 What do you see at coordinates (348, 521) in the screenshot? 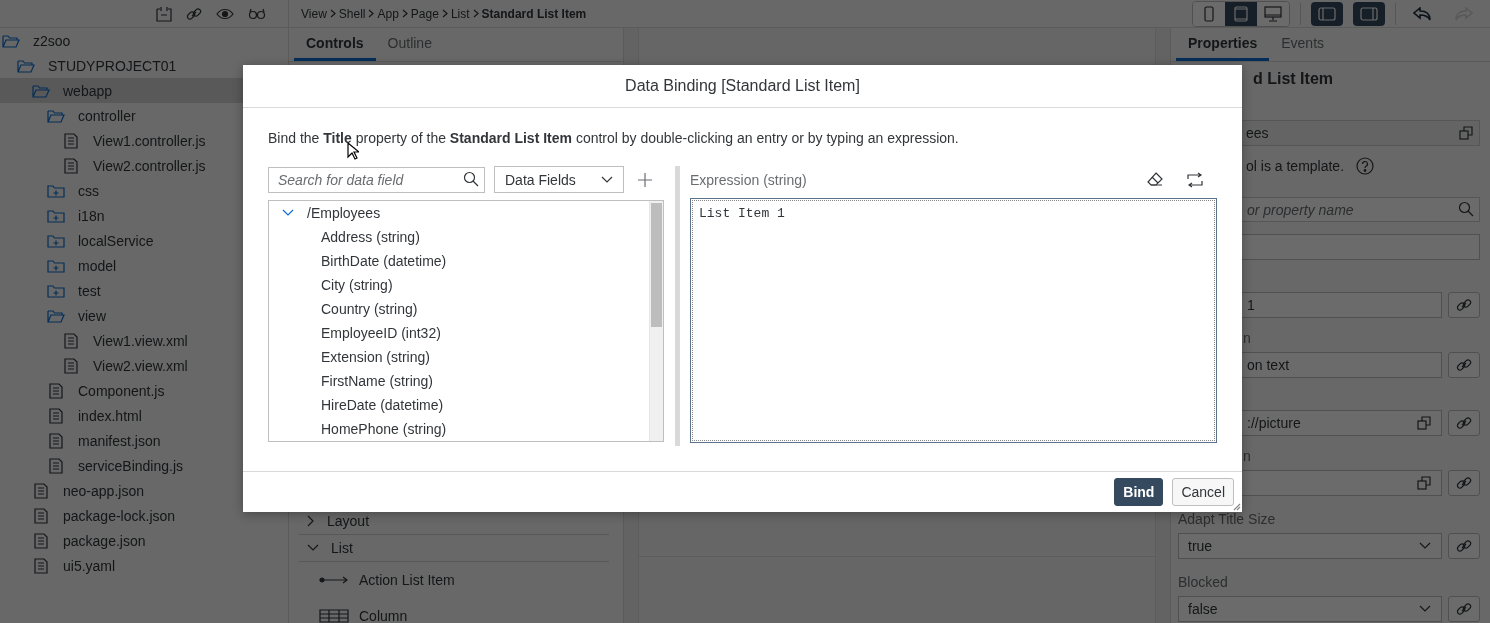
I see `group-title: Layout` at bounding box center [348, 521].